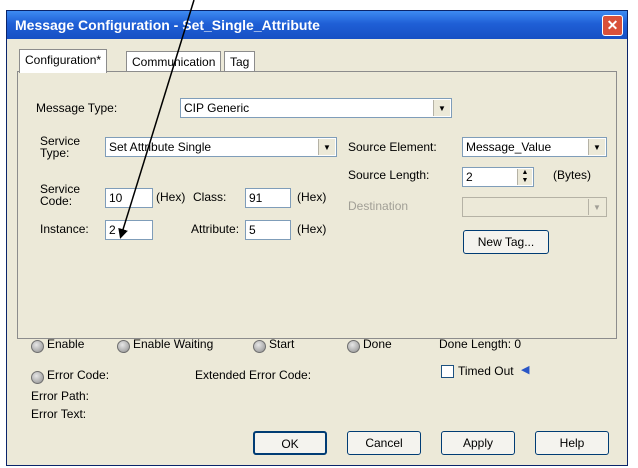 This screenshot has width=638, height=468. Describe the element at coordinates (60, 195) in the screenshot. I see `service-code-label: Service Code:` at that location.